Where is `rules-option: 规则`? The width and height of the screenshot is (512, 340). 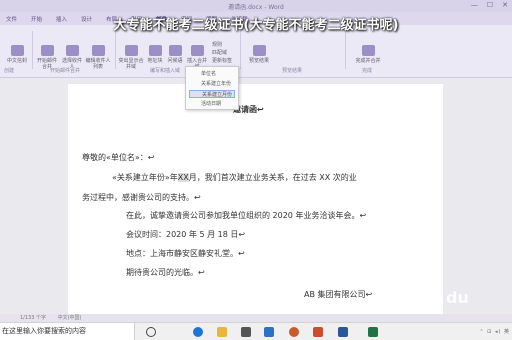 rules-option: 规则 is located at coordinates (217, 44).